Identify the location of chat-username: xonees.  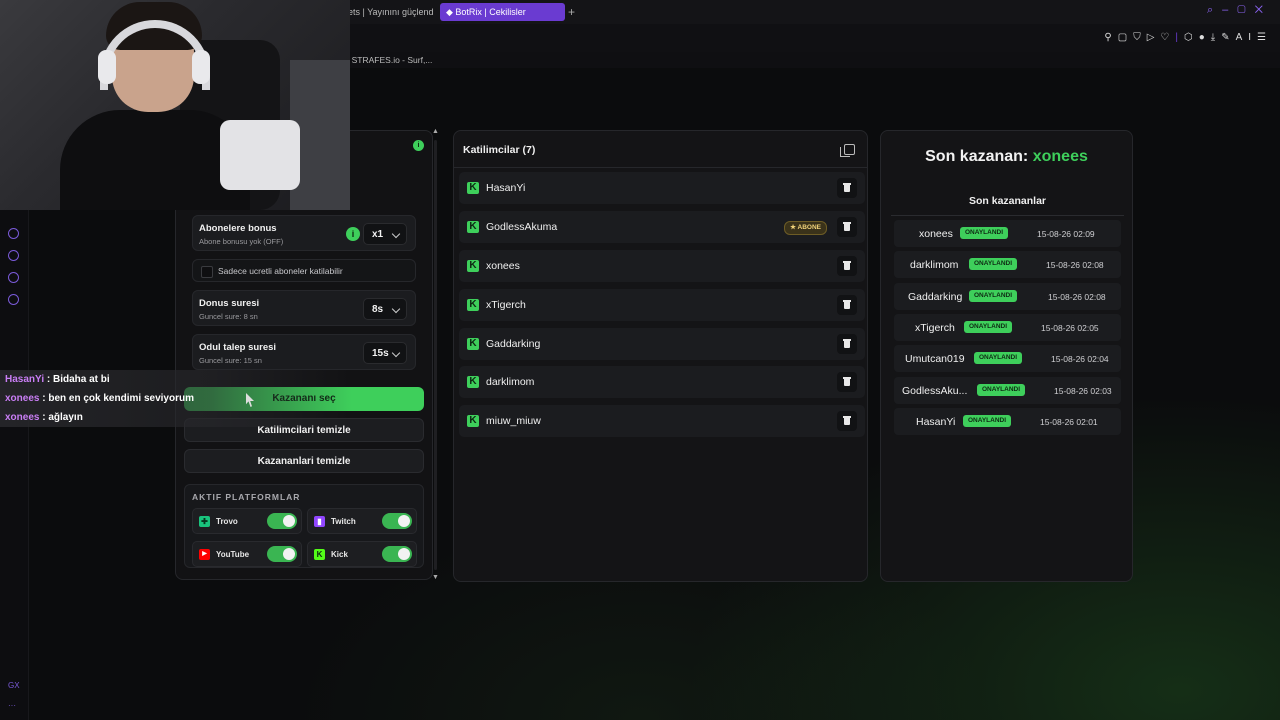
(22, 398).